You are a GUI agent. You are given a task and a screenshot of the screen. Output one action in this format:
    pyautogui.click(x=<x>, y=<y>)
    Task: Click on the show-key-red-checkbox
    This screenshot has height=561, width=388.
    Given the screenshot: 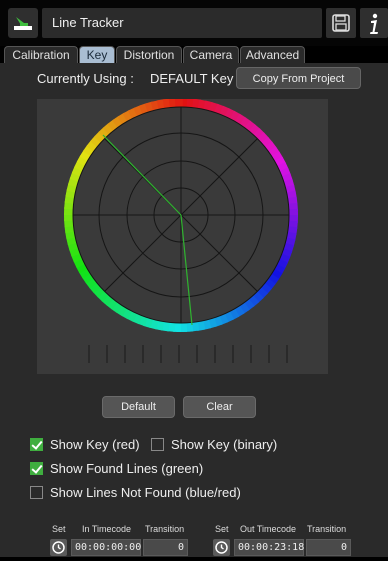 What is the action you would take?
    pyautogui.click(x=36, y=444)
    